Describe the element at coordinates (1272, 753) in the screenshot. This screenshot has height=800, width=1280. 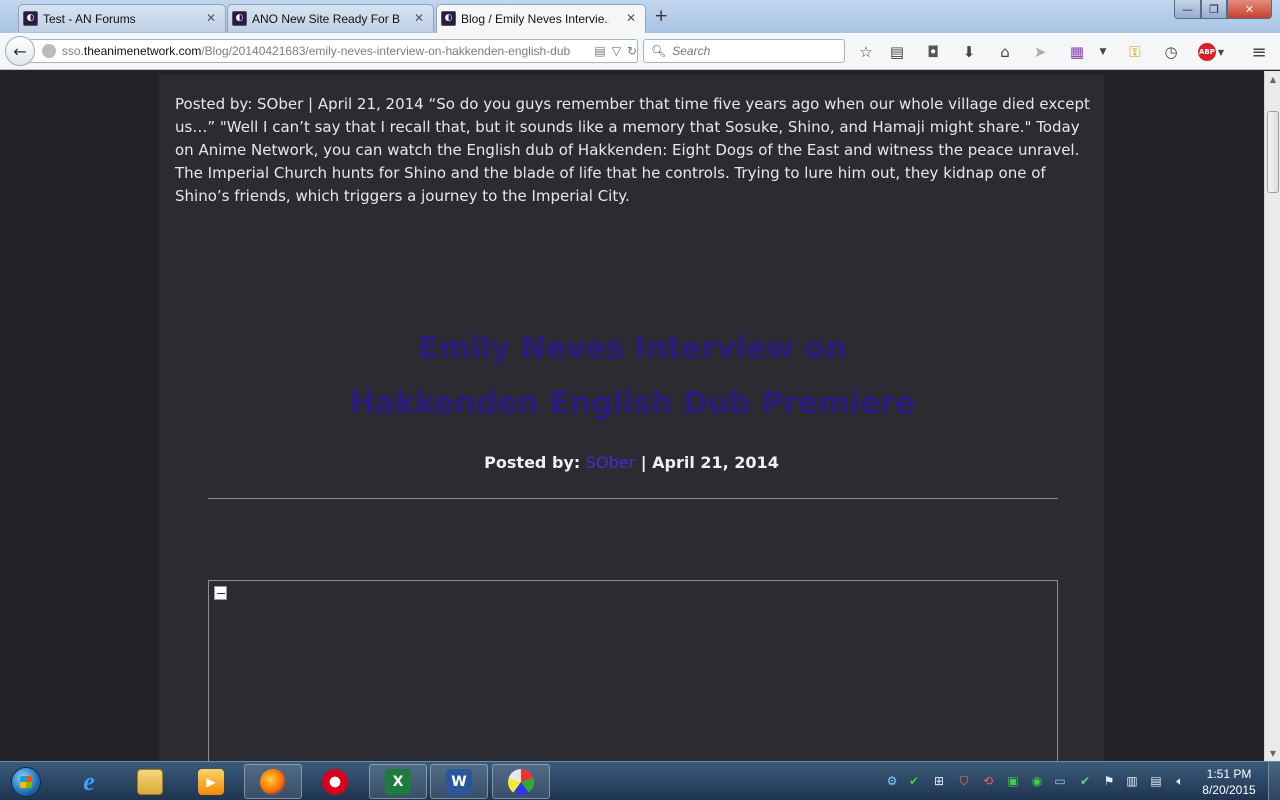
I see `scroll-down-icon: ▼` at that location.